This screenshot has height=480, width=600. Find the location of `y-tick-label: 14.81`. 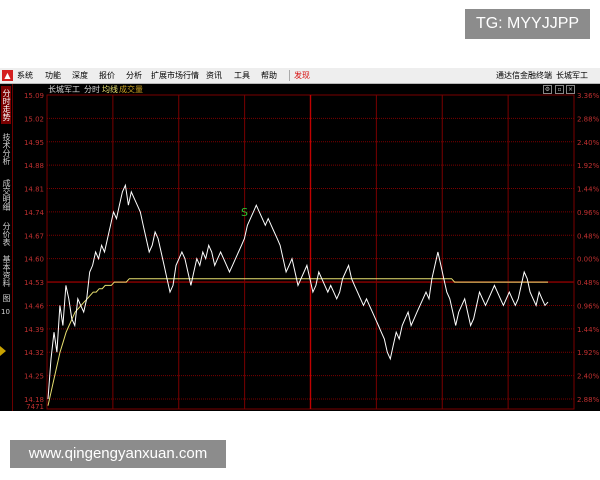

y-tick-label: 14.81 is located at coordinates (34, 190).